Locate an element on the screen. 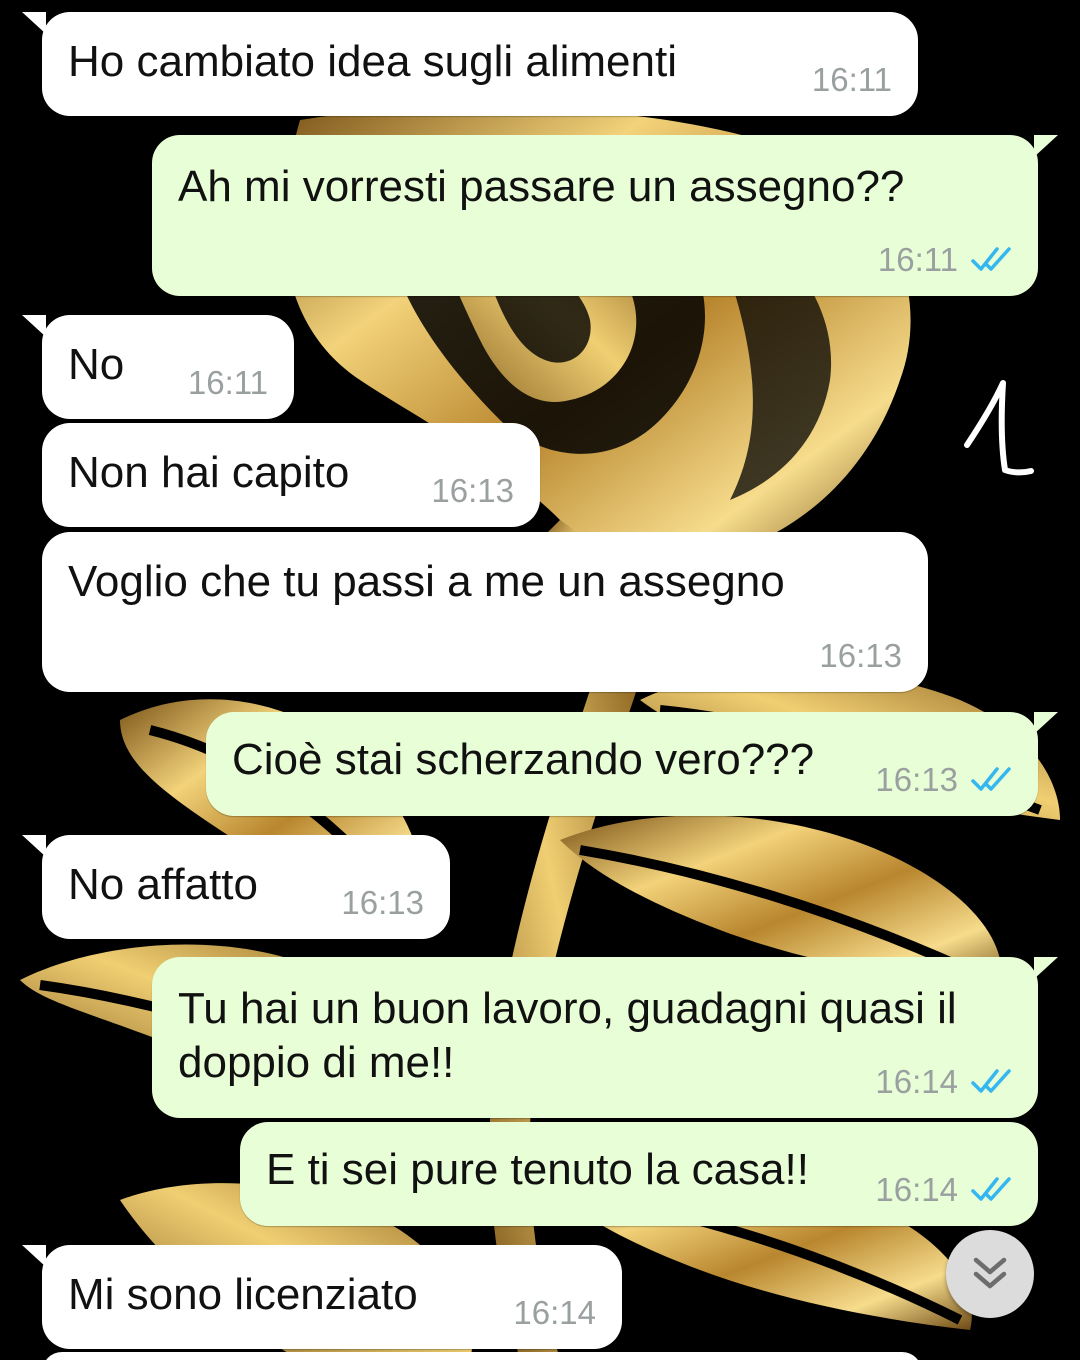  double-chevron-down-icon is located at coordinates (990, 1273).